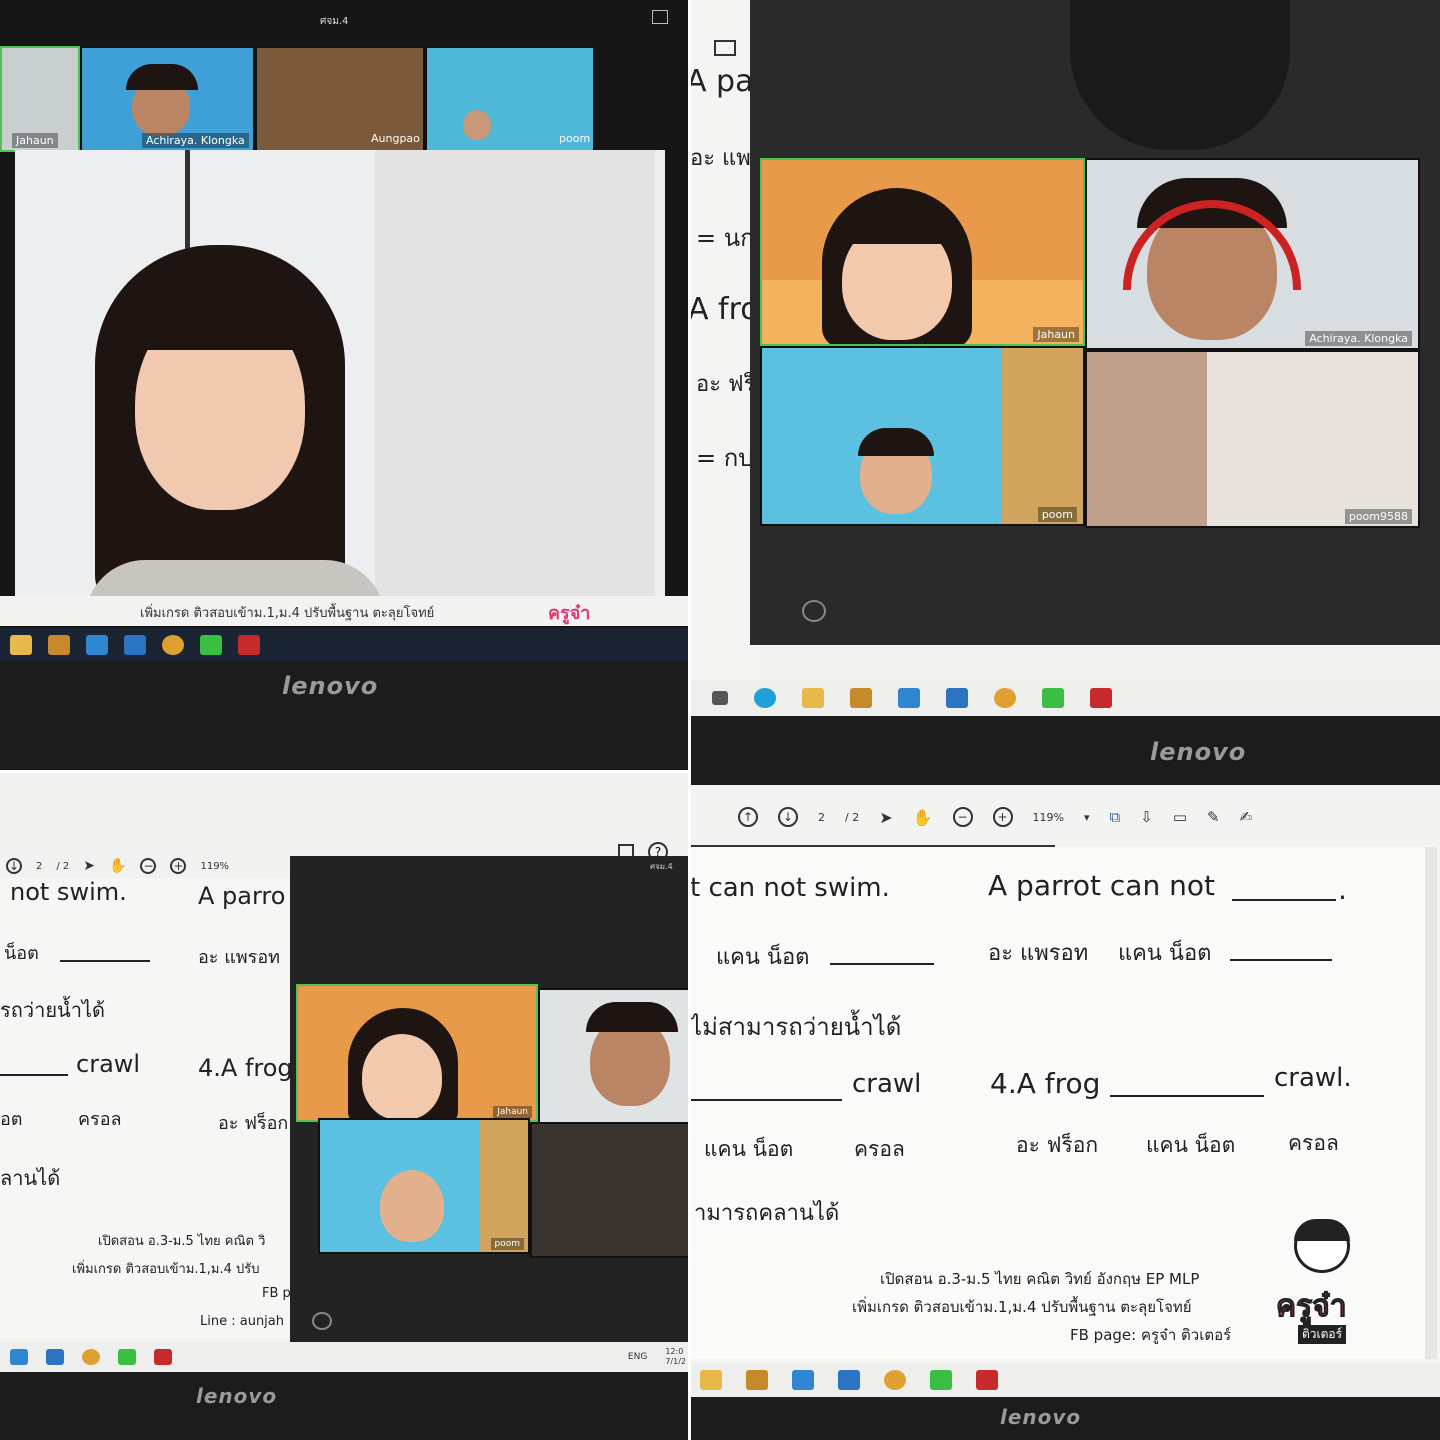 Image resolution: width=1440 pixels, height=1440 pixels. I want to click on clock-time: 12:0, so click(674, 1351).